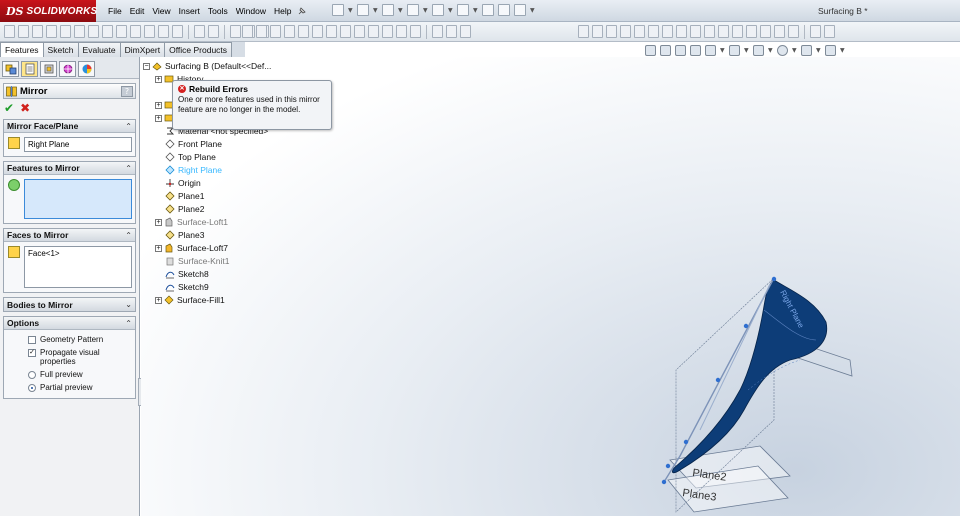  I want to click on sketch-tool-button, so click(583, 31).